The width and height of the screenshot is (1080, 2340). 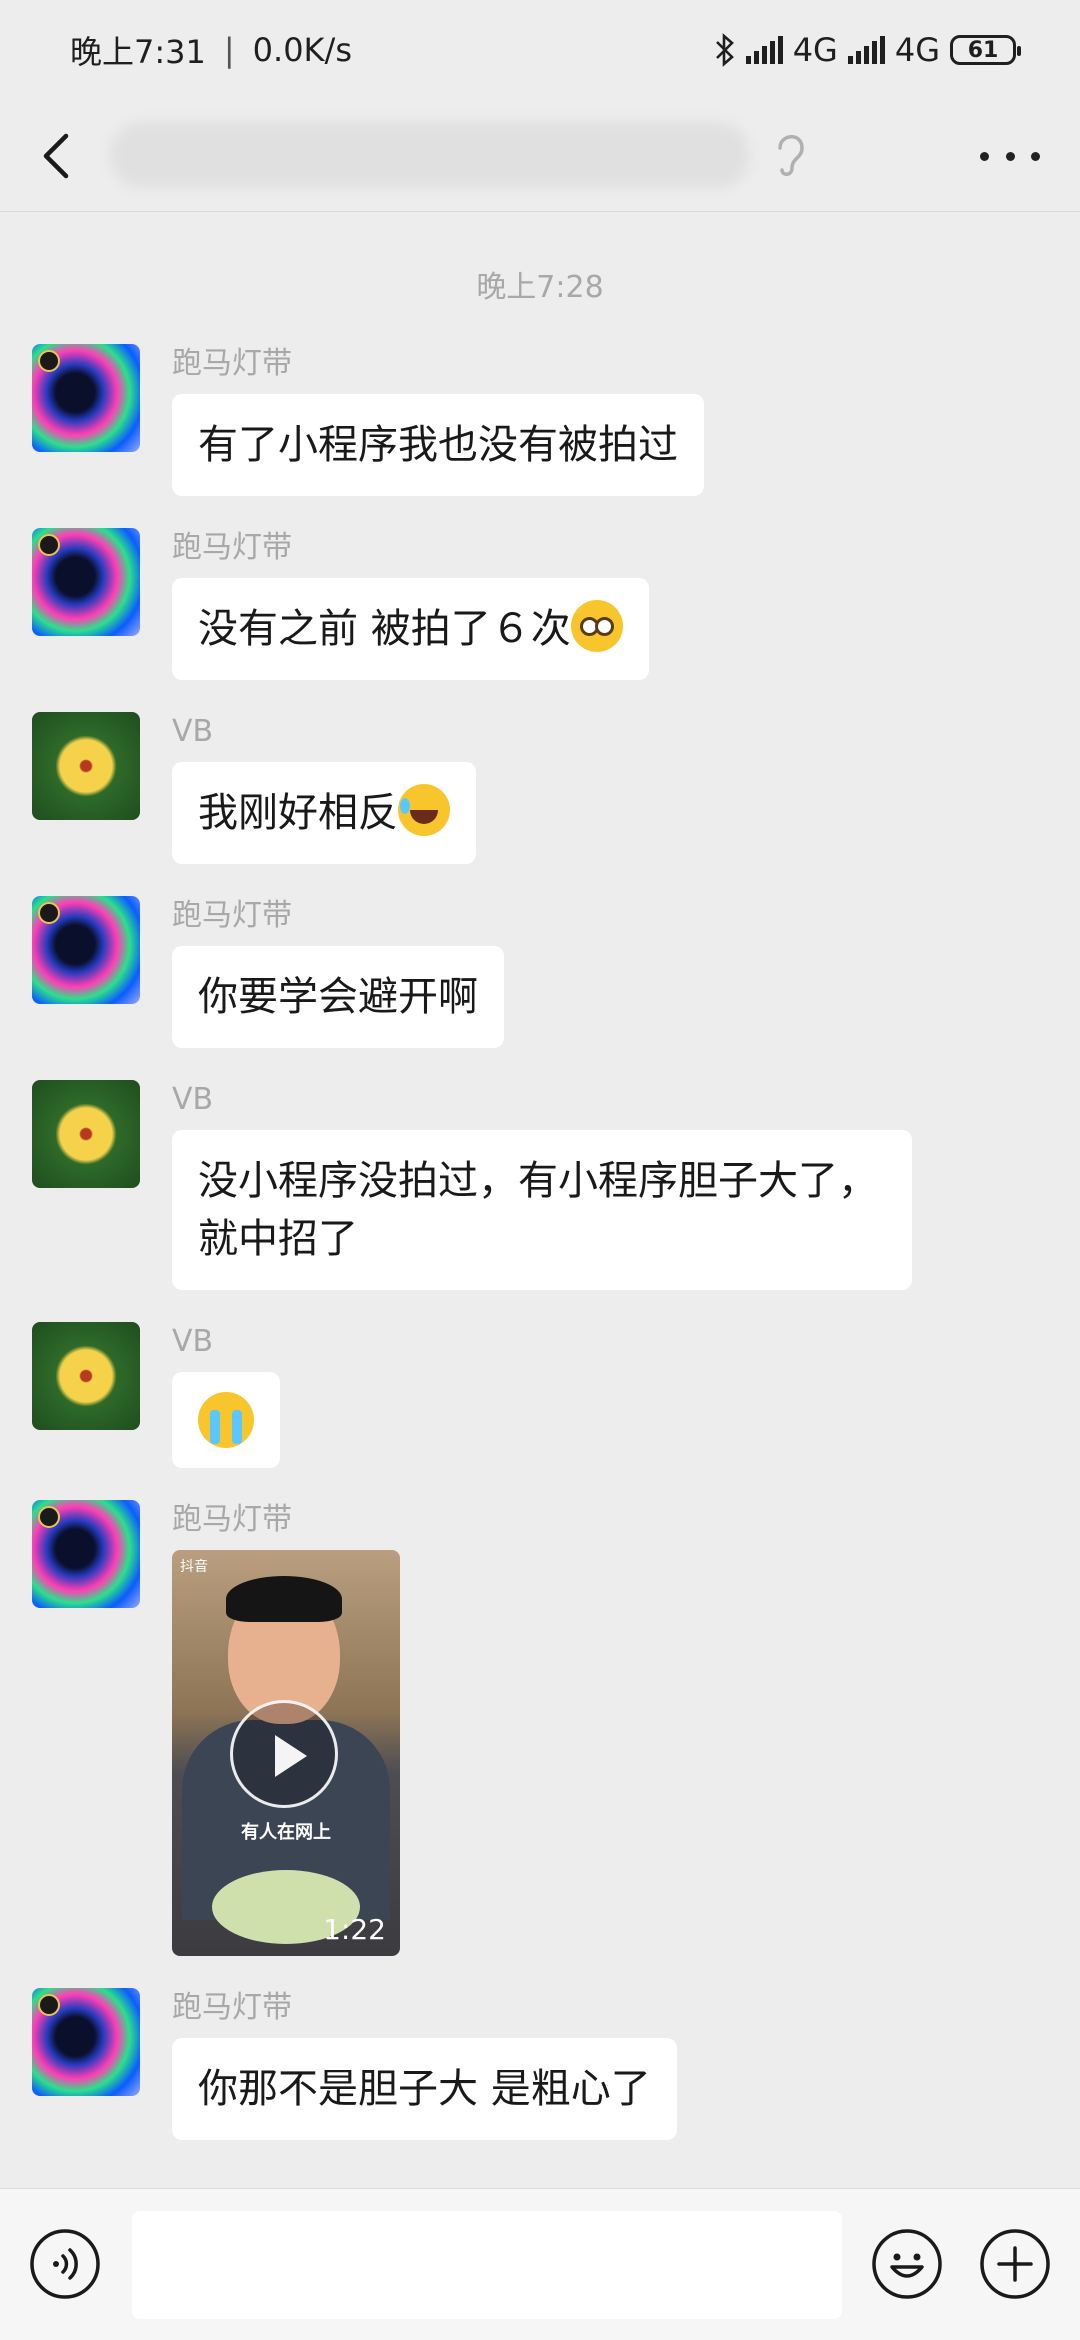 I want to click on message-text: 你要学会避开啊, so click(x=338, y=997).